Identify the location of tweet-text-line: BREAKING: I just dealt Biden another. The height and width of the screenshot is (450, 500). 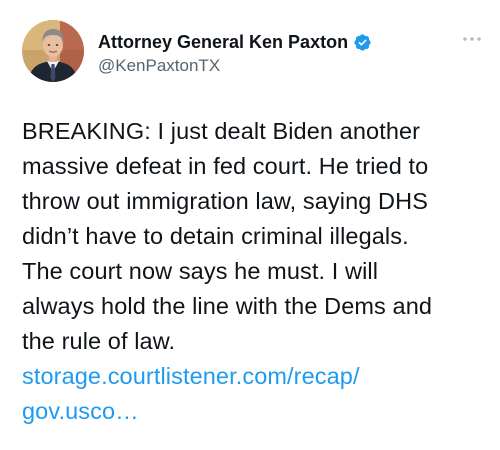
(221, 131).